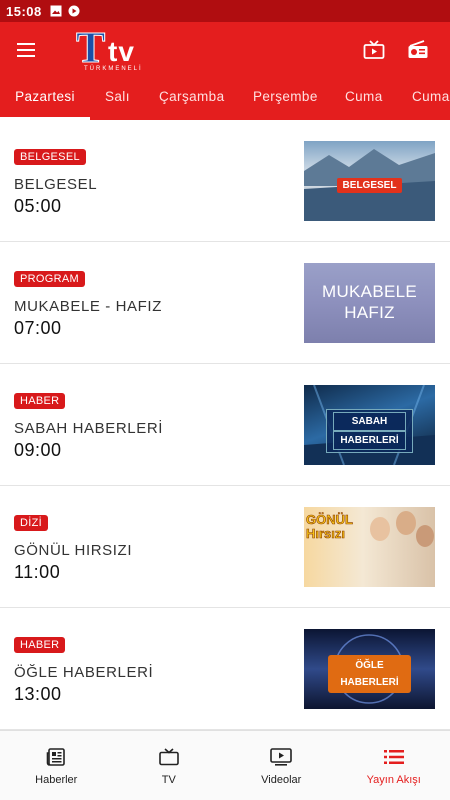 This screenshot has height=800, width=450. I want to click on nav-haberler: Haberler, so click(56, 765).